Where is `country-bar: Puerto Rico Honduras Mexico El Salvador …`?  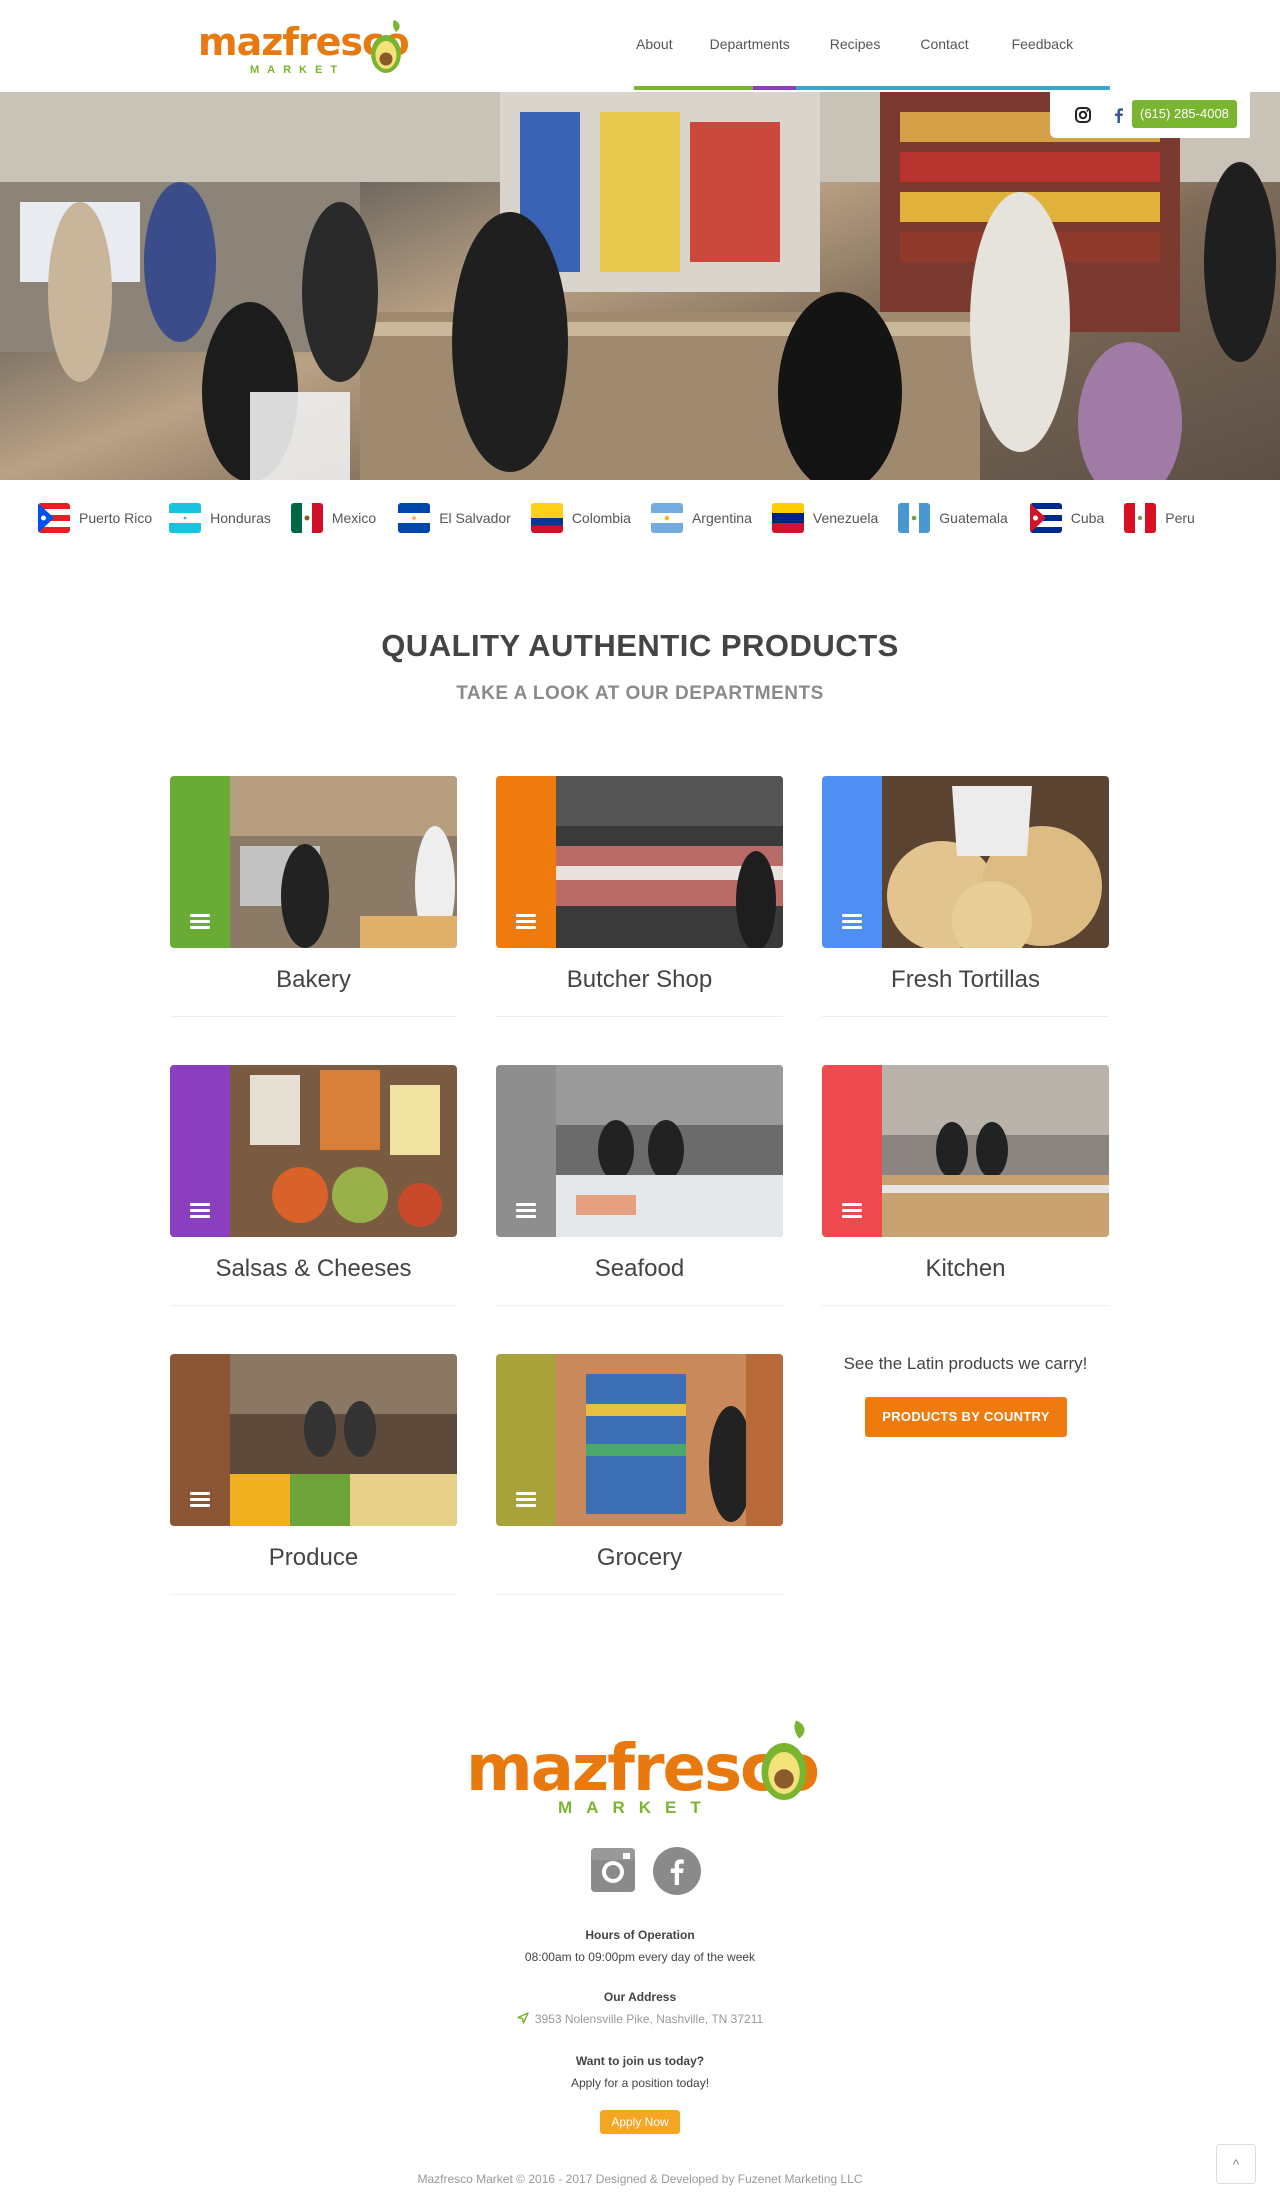
country-bar: Puerto Rico Honduras Mexico El Salvador … is located at coordinates (648, 518).